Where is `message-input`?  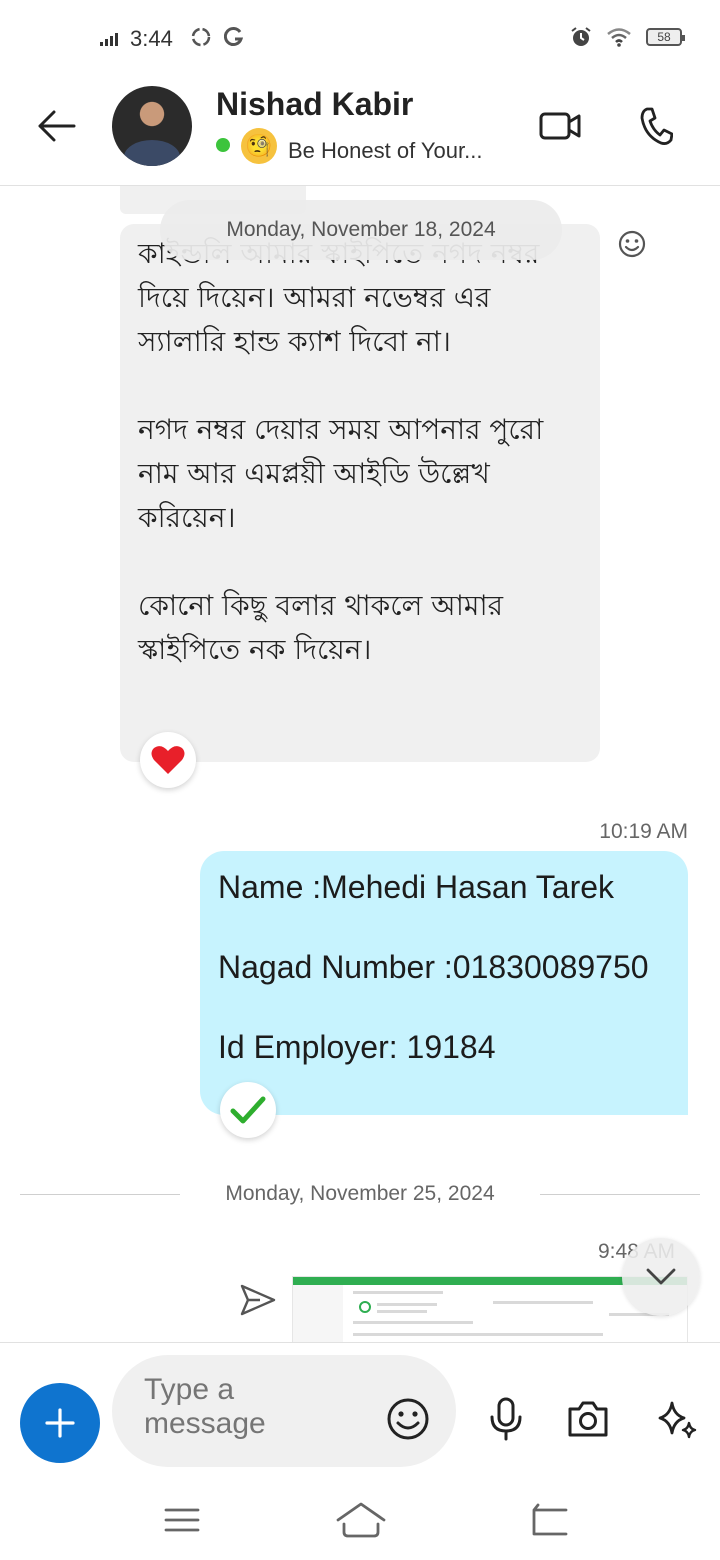
message-input is located at coordinates (244, 1407).